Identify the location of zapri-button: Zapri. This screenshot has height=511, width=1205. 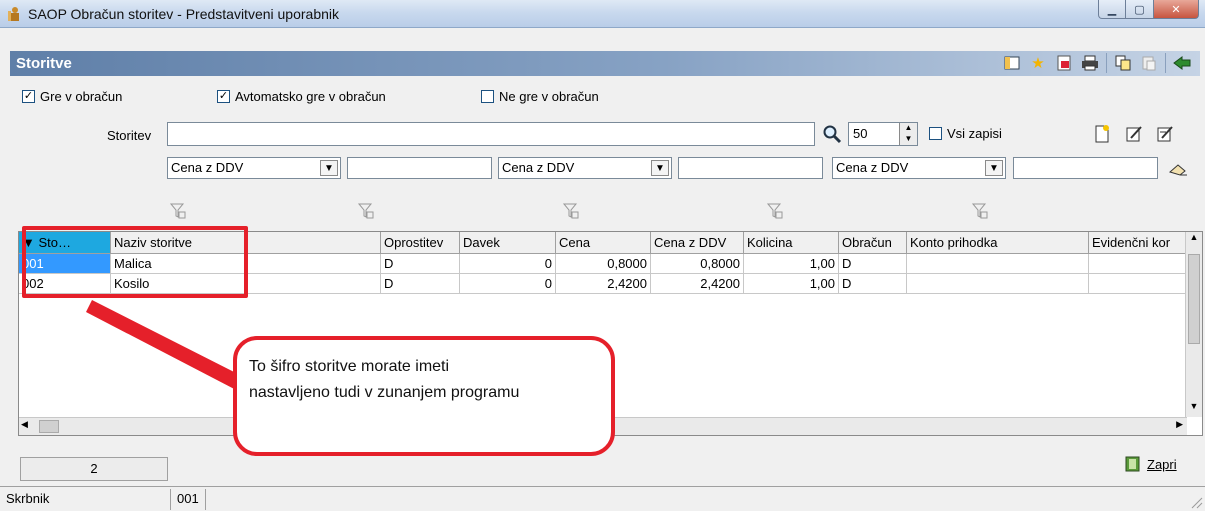
(1150, 464).